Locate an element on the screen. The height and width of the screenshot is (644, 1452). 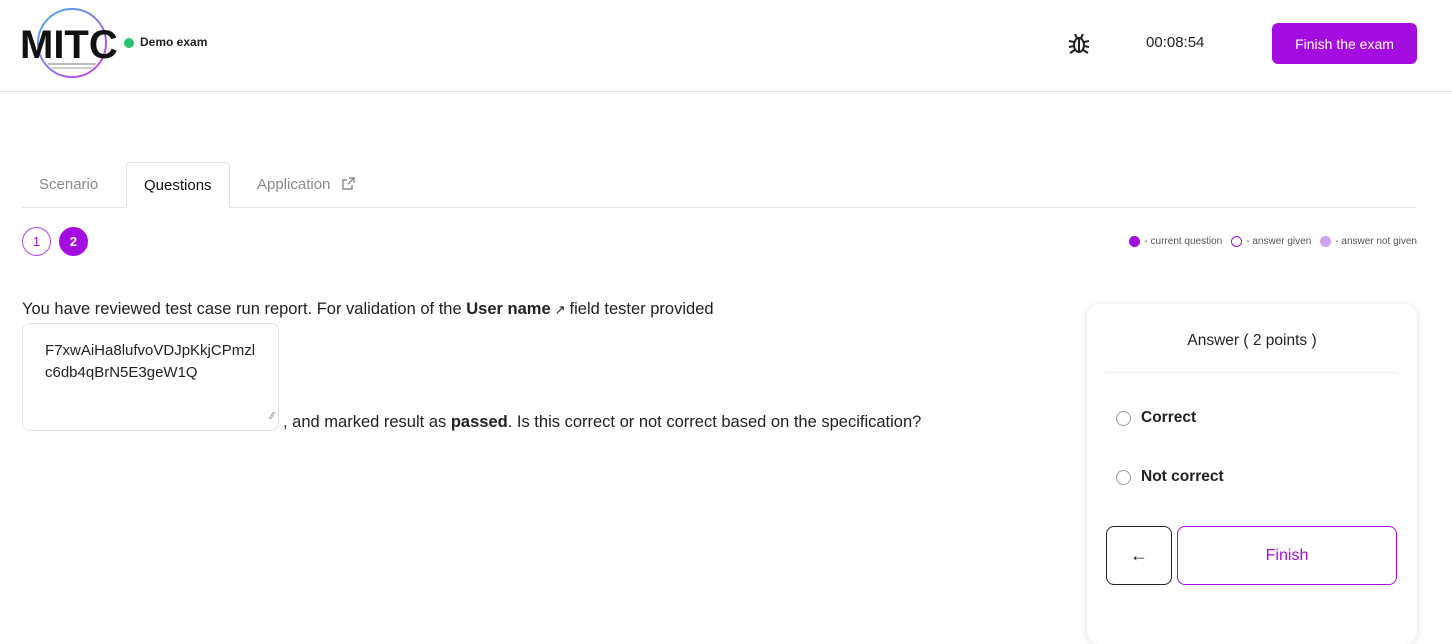
option-correct-label: Correct is located at coordinates (1169, 417).